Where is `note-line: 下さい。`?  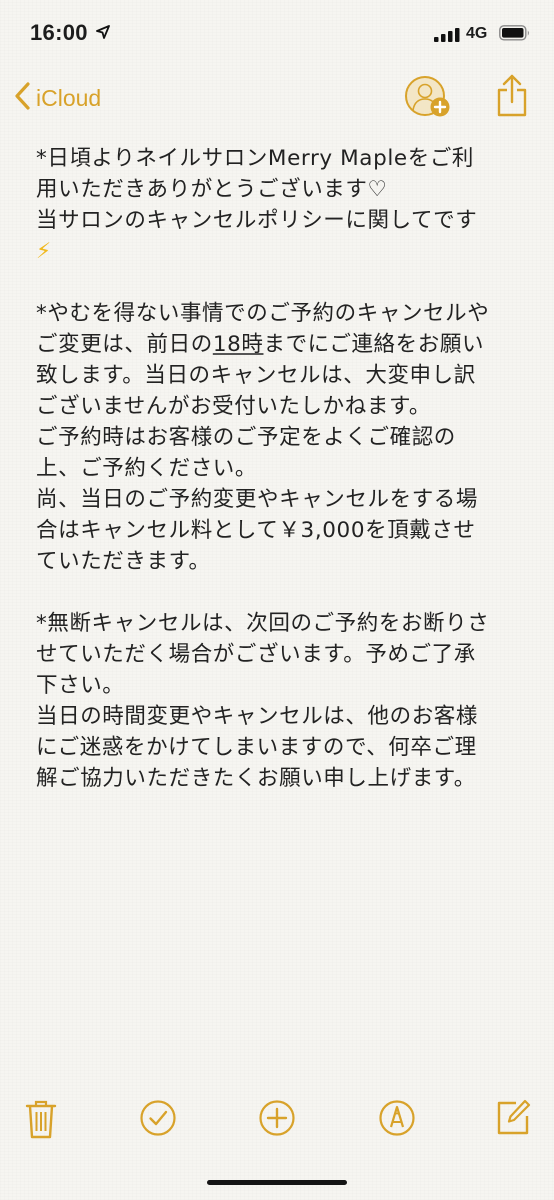 note-line: 下さい。 is located at coordinates (80, 685).